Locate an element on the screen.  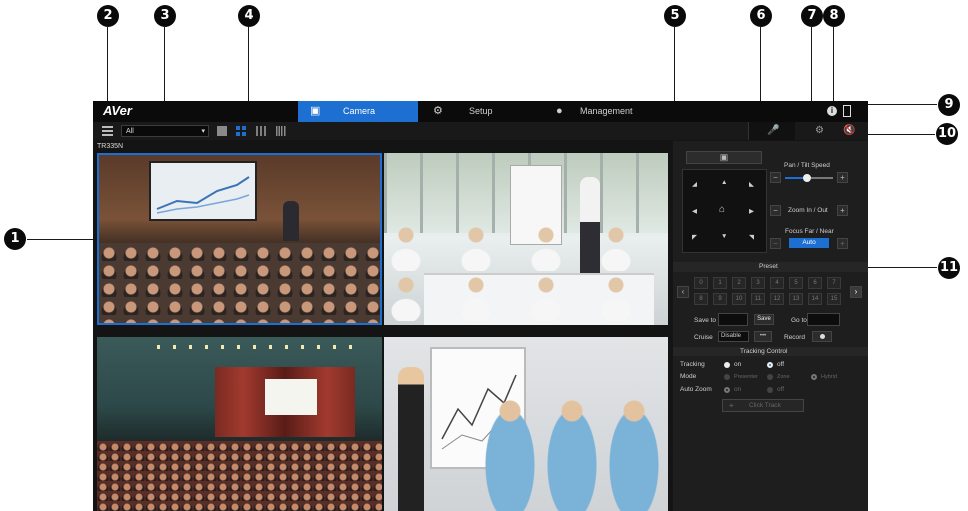
speaker-mute-icon: 🔇 is located at coordinates (849, 131).